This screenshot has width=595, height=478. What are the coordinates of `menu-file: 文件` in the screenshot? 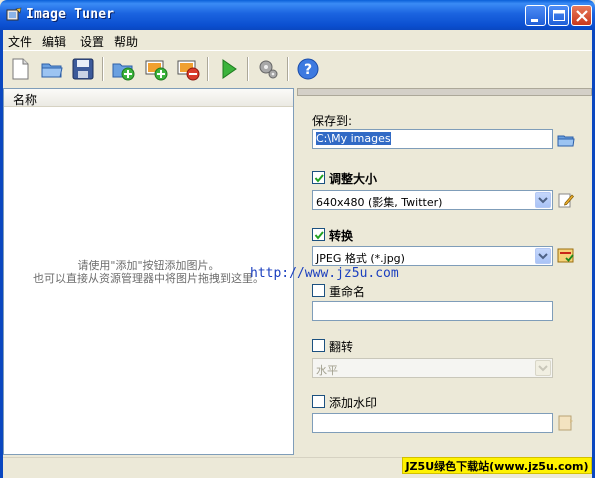 It's located at (20, 41).